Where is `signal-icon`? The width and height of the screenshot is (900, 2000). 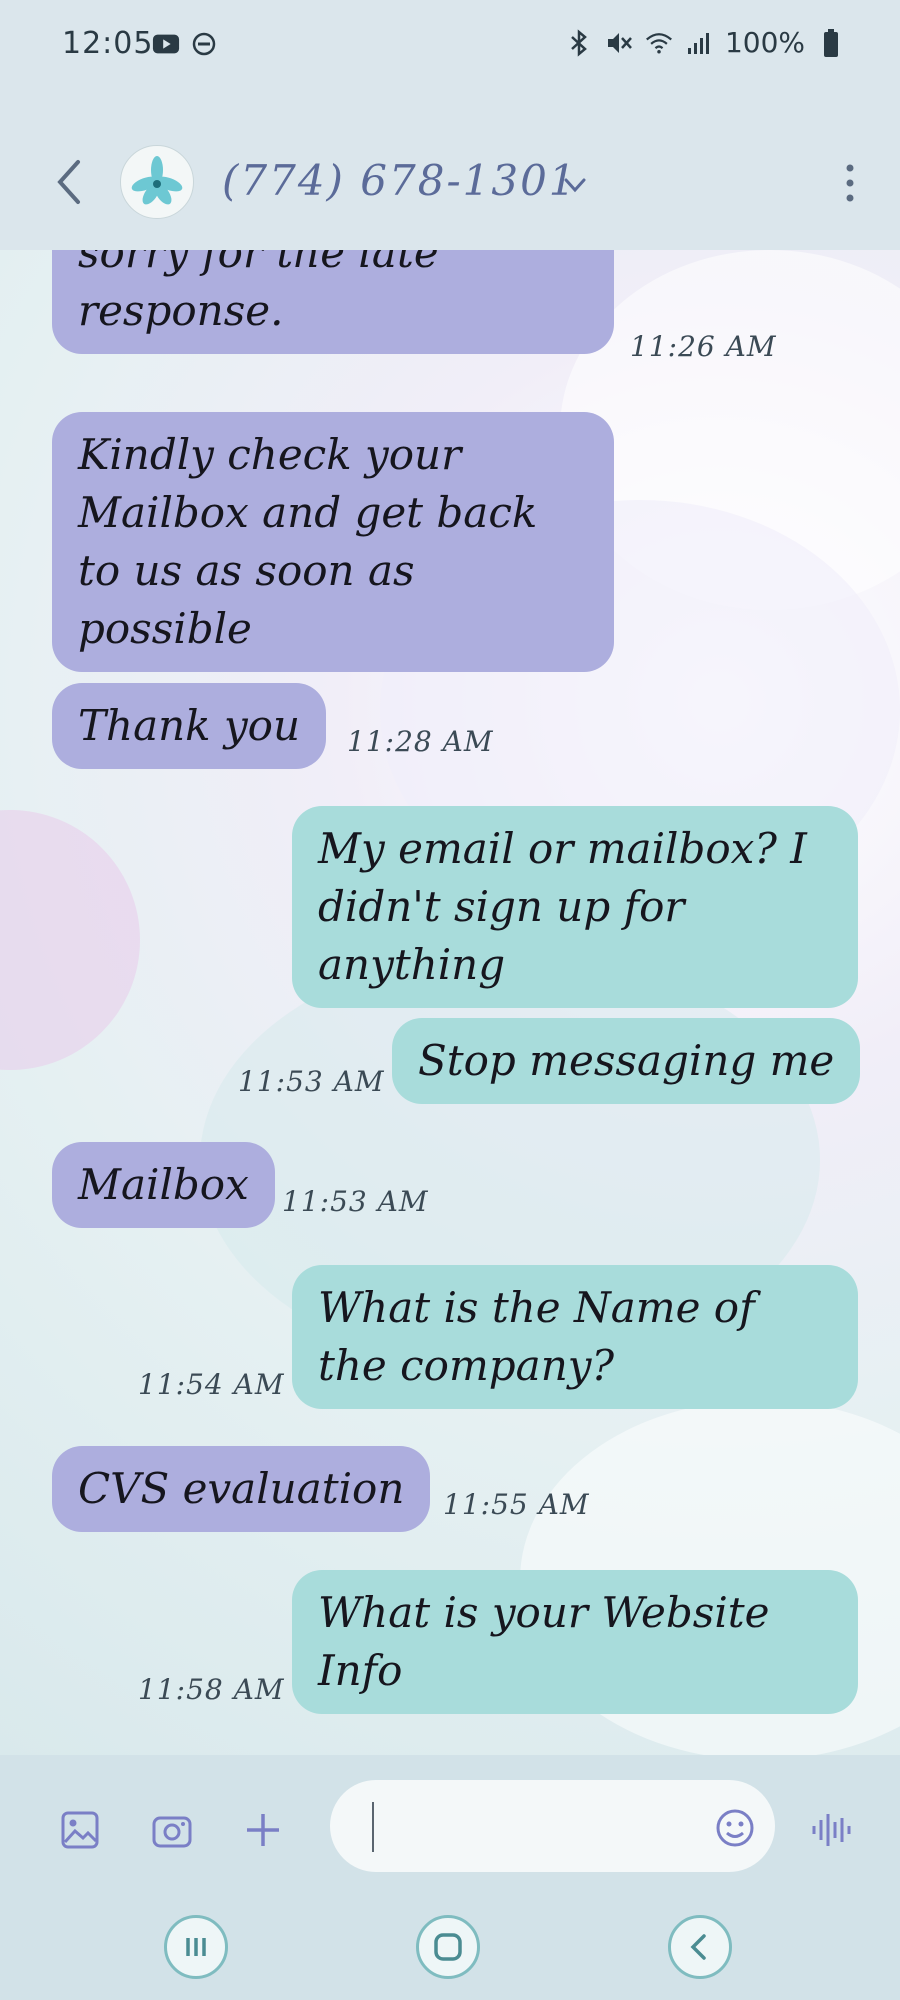 signal-icon is located at coordinates (699, 43).